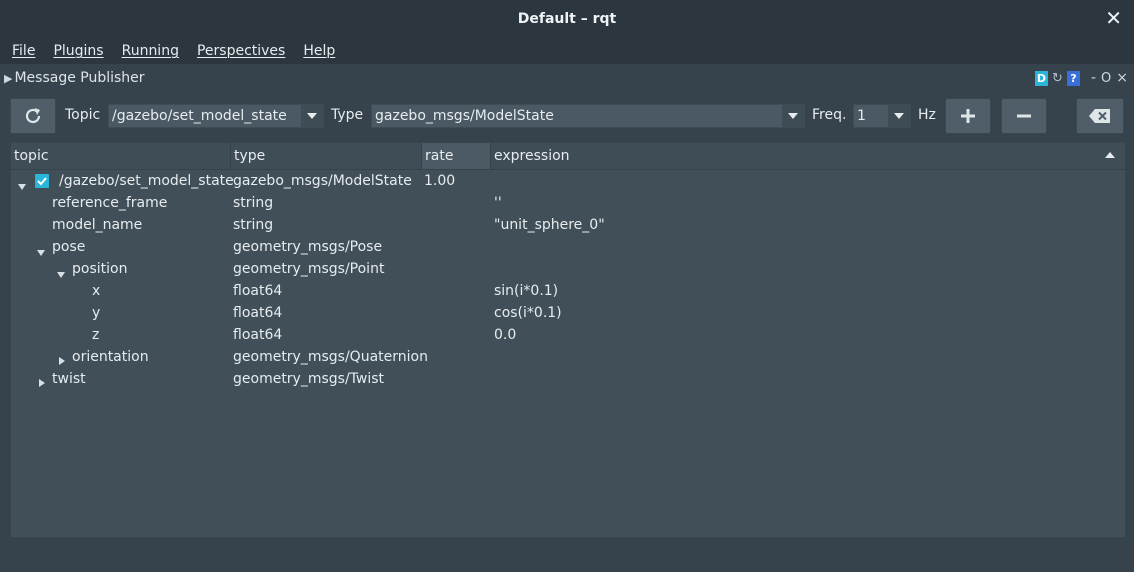 This screenshot has width=1134, height=572. Describe the element at coordinates (347, 115) in the screenshot. I see `type-label: Type` at that location.